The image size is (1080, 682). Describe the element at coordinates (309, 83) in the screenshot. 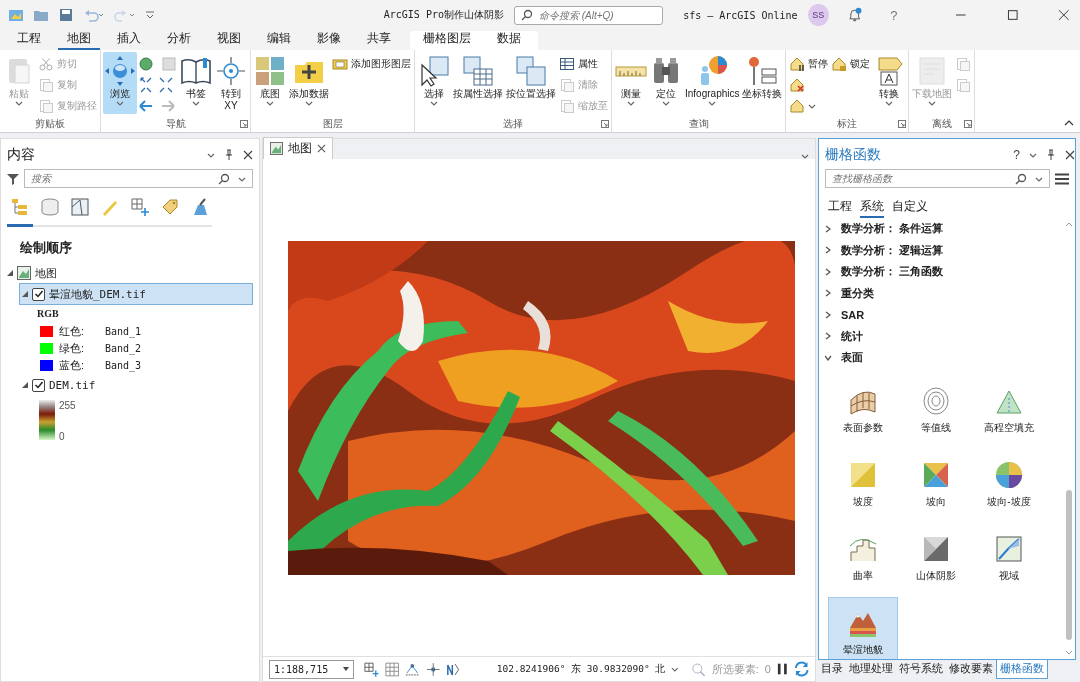

I see `ribbon-button: 添加数据` at that location.